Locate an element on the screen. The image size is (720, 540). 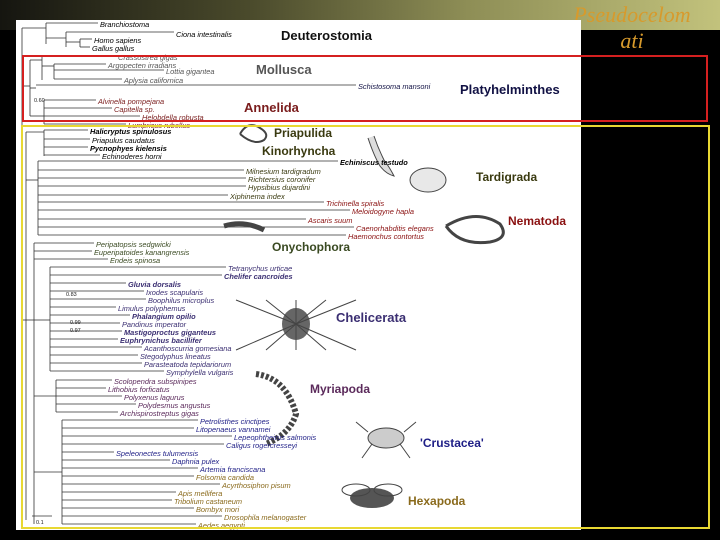
taxon-label: Ciona intestinalis is located at coordinates (204, 34).